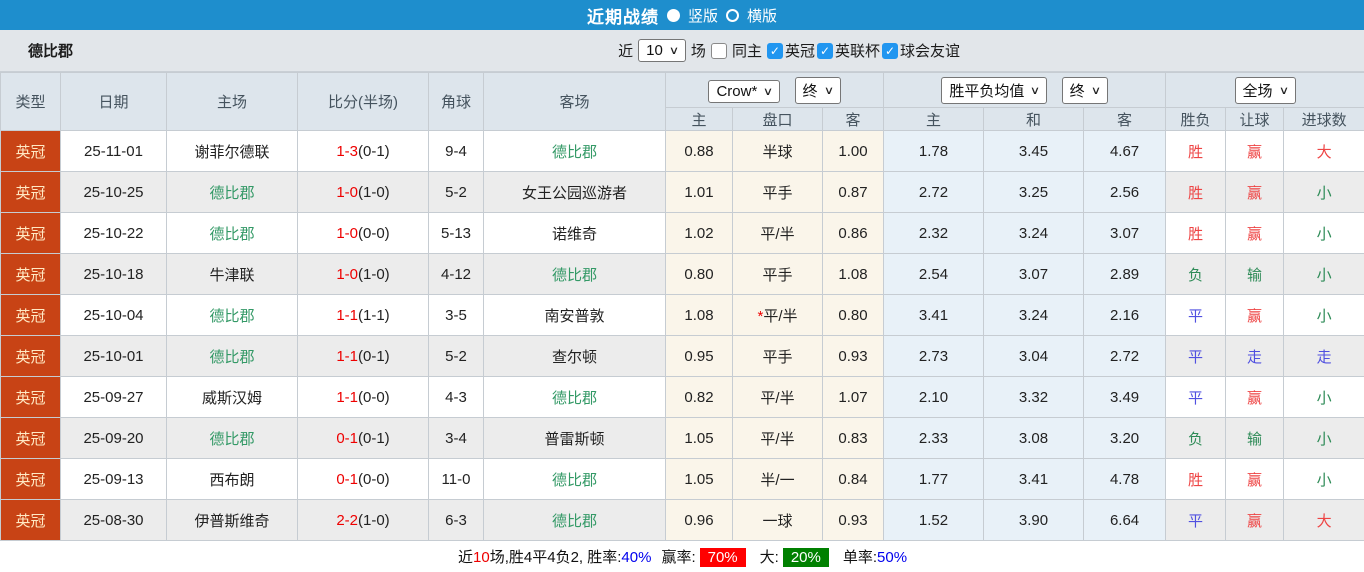 Image resolution: width=1364 pixels, height=572 pixels. What do you see at coordinates (113, 356) in the screenshot?
I see `match-date: 25-10-01` at bounding box center [113, 356].